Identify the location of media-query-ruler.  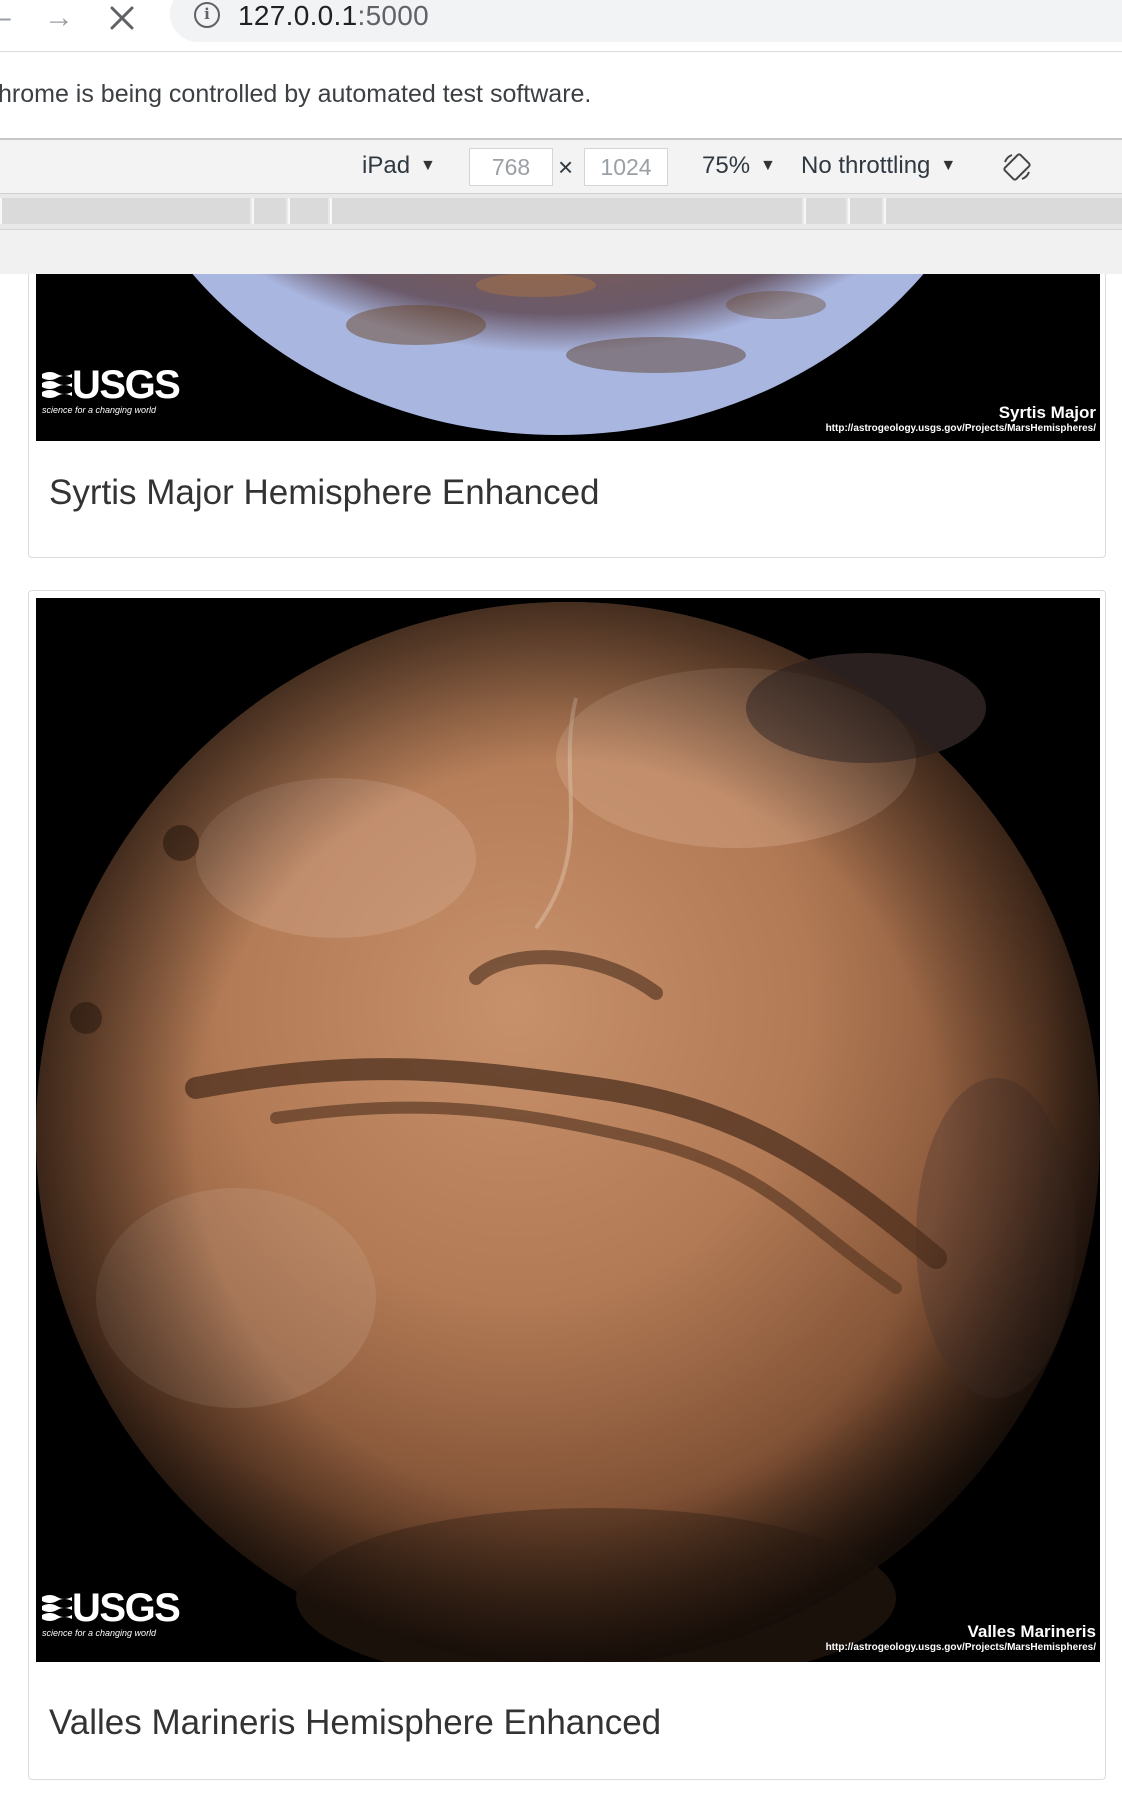
(561, 212).